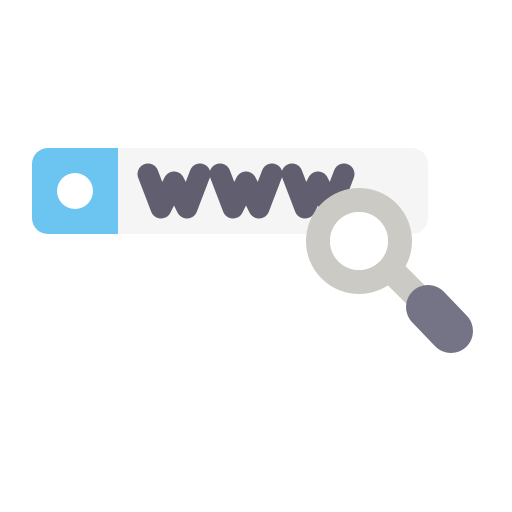 The image size is (512, 512). I want to click on magnifier-lens, so click(359, 241).